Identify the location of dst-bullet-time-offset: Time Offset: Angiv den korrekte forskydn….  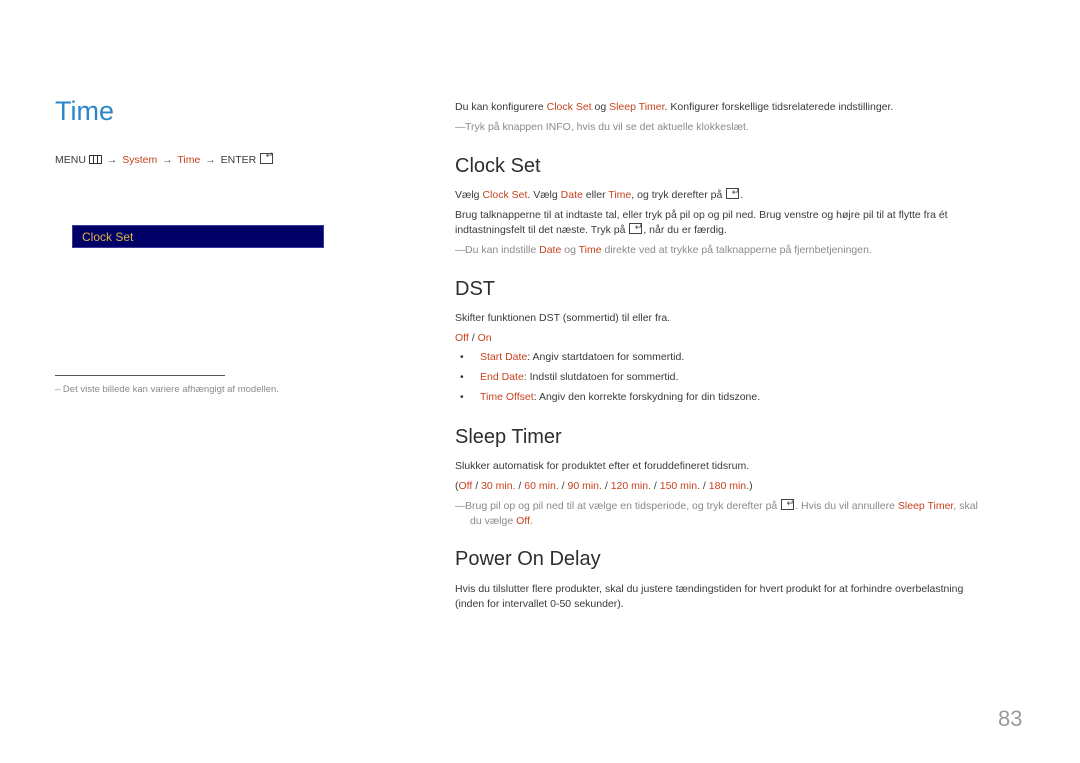
(620, 397).